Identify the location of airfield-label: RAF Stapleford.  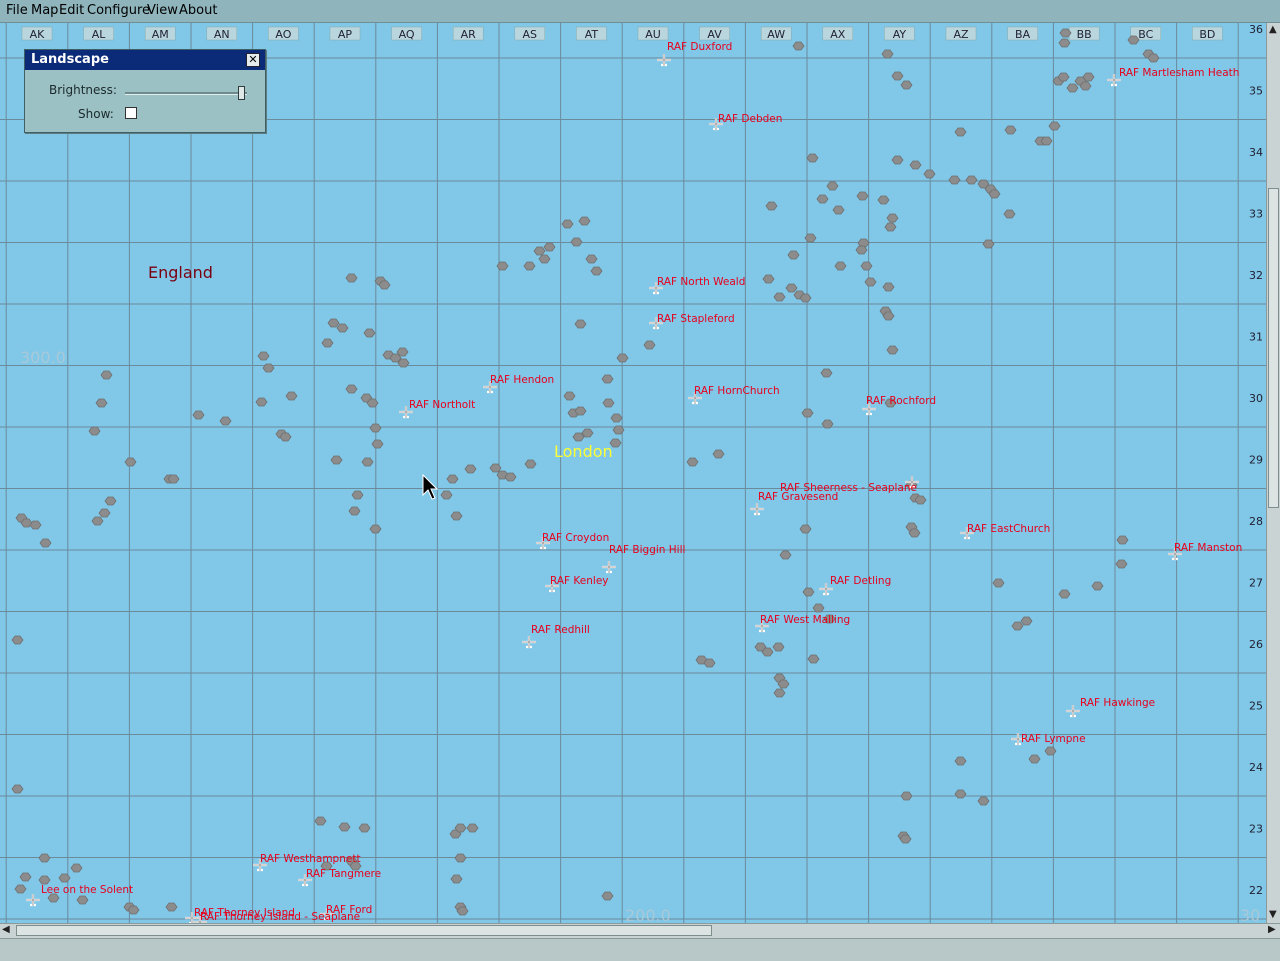
(696, 319).